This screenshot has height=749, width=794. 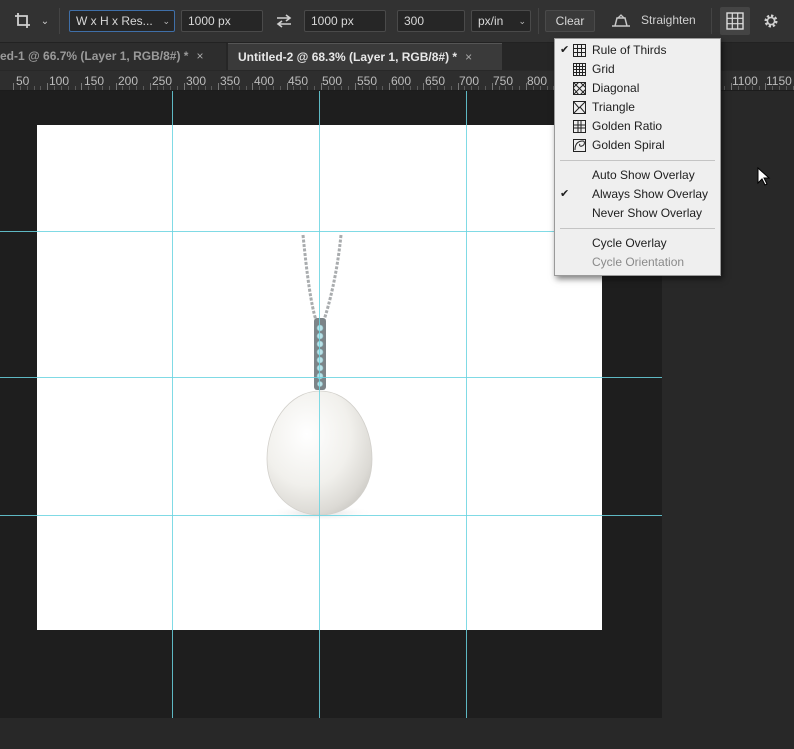 I want to click on swap-dimensions-button, so click(x=284, y=21).